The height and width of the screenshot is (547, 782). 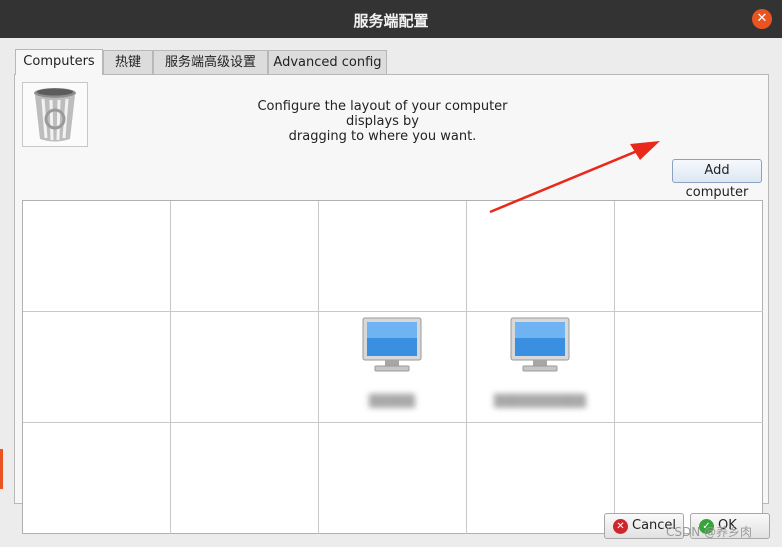 I want to click on title-bar: 服务端配置 ✕, so click(x=391, y=19).